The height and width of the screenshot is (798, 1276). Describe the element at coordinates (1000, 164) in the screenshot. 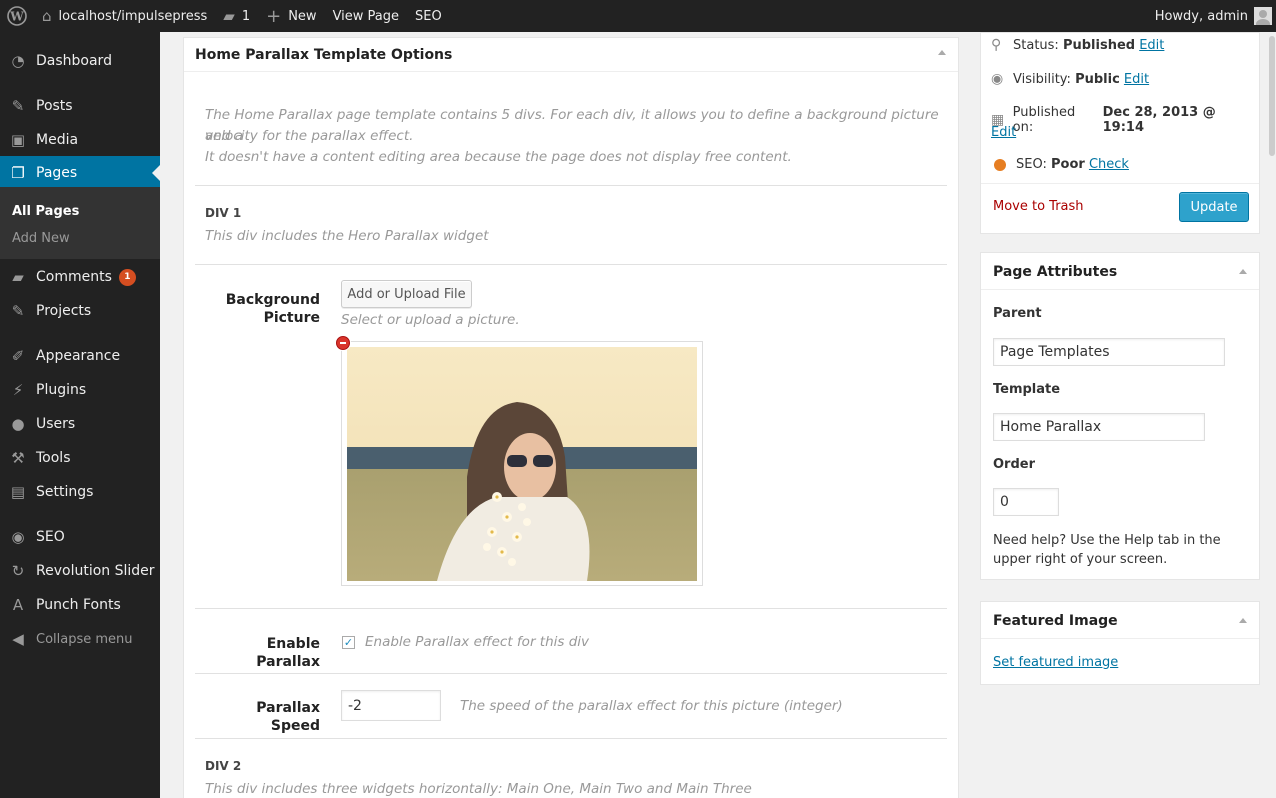

I see `seo-status-dot` at that location.